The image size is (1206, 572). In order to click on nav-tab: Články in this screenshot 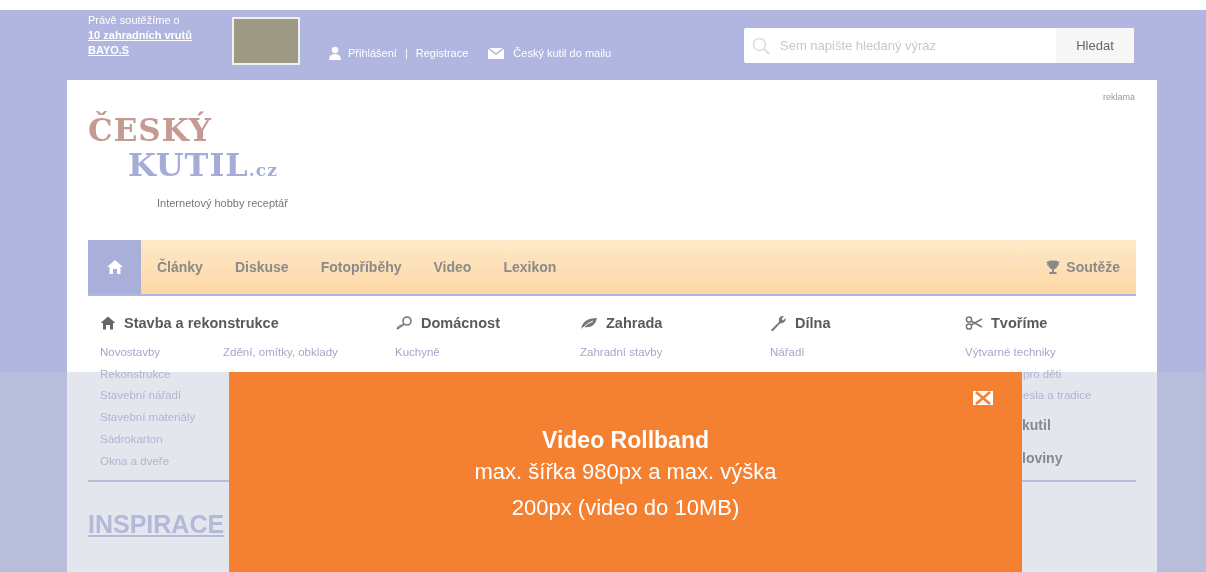, I will do `click(180, 267)`.